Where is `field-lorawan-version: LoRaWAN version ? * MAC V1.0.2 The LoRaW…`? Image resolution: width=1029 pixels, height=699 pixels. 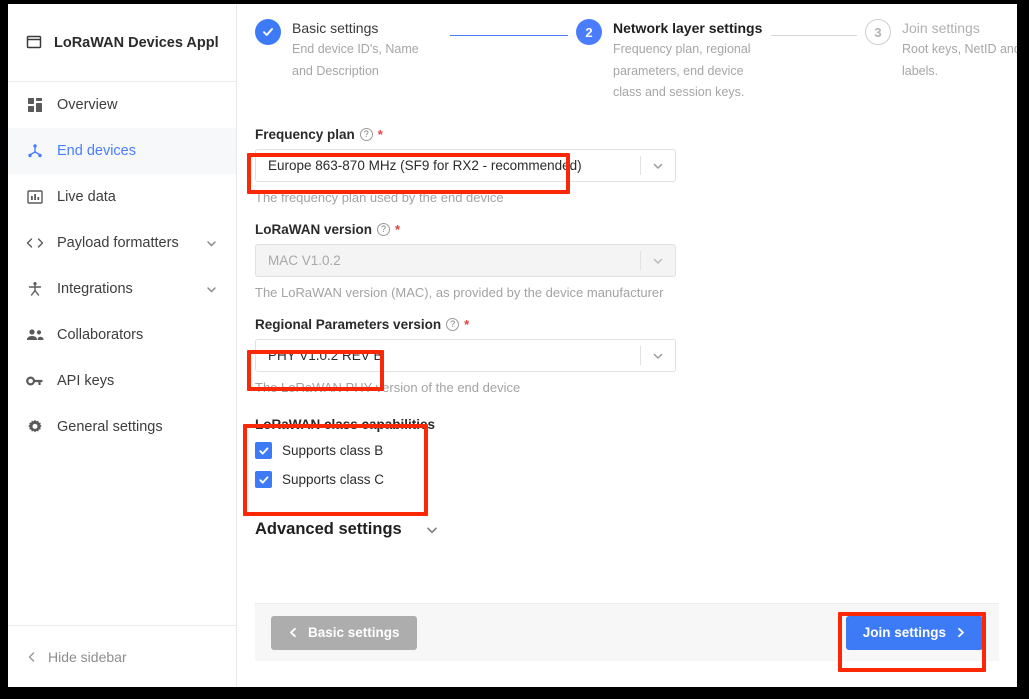
field-lorawan-version: LoRaWAN version ? * MAC V1.0.2 The LoRaW… is located at coordinates (627, 261).